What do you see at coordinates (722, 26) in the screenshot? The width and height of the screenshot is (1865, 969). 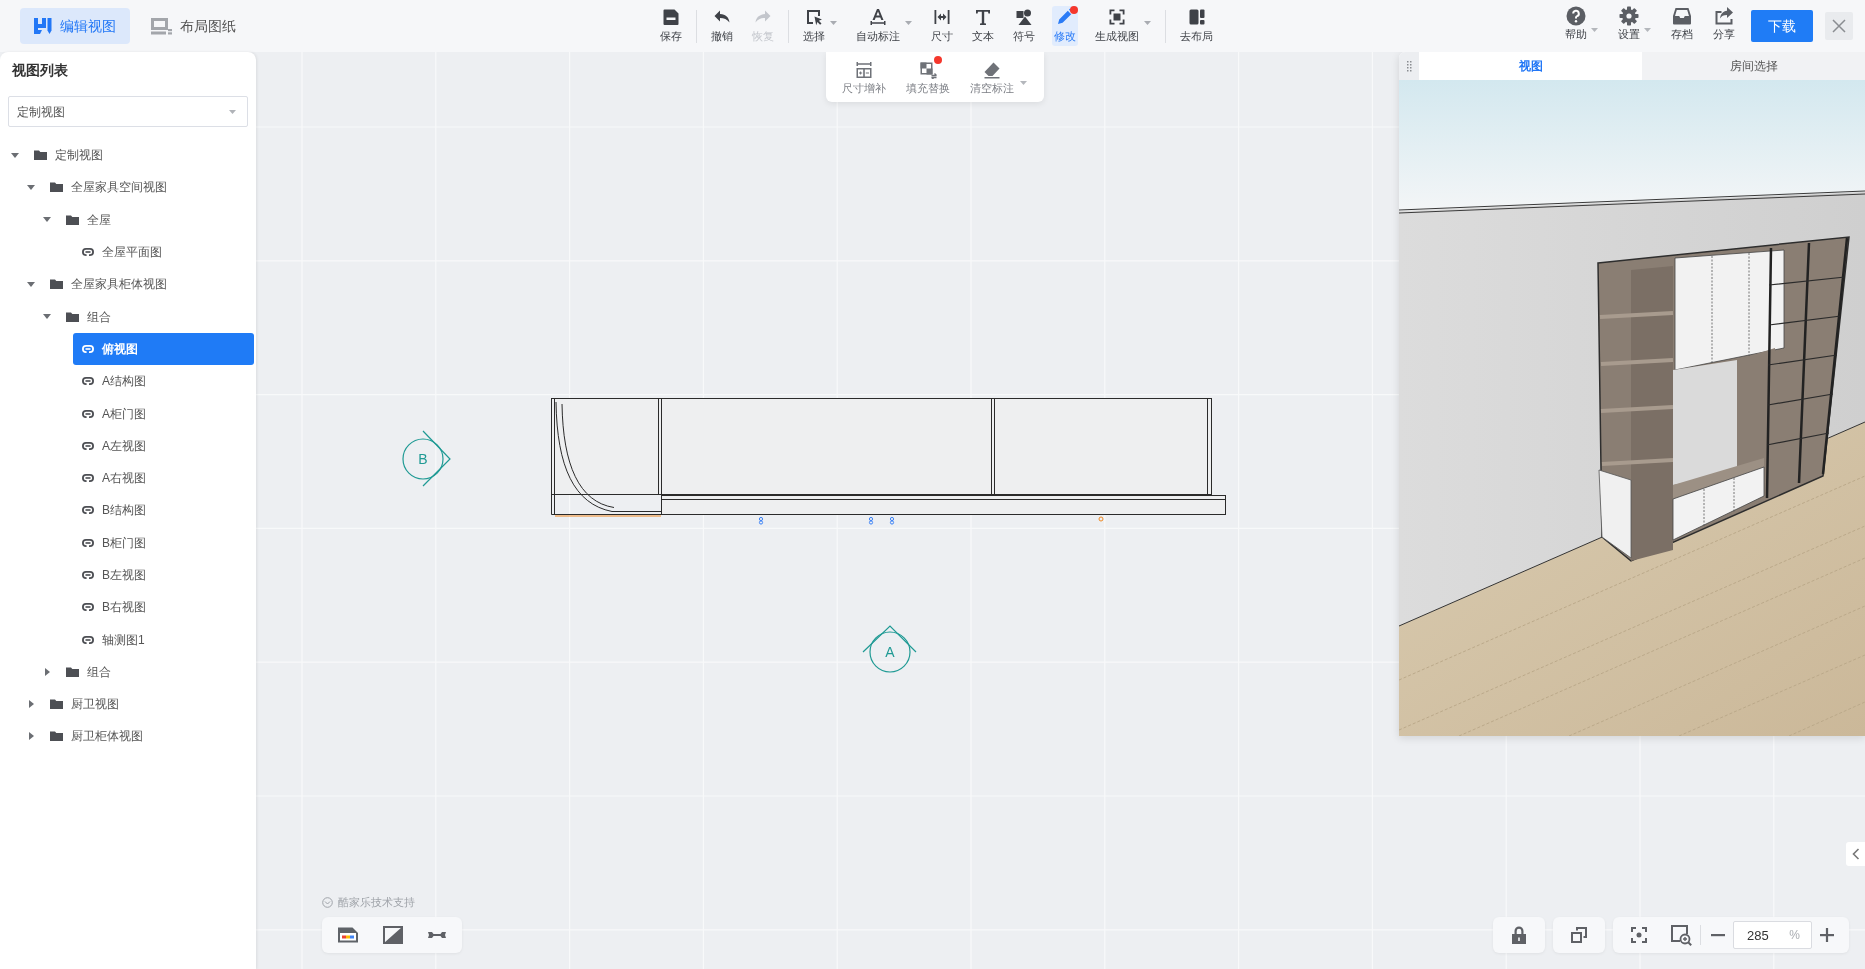 I see `toolbar-button: 撤销` at bounding box center [722, 26].